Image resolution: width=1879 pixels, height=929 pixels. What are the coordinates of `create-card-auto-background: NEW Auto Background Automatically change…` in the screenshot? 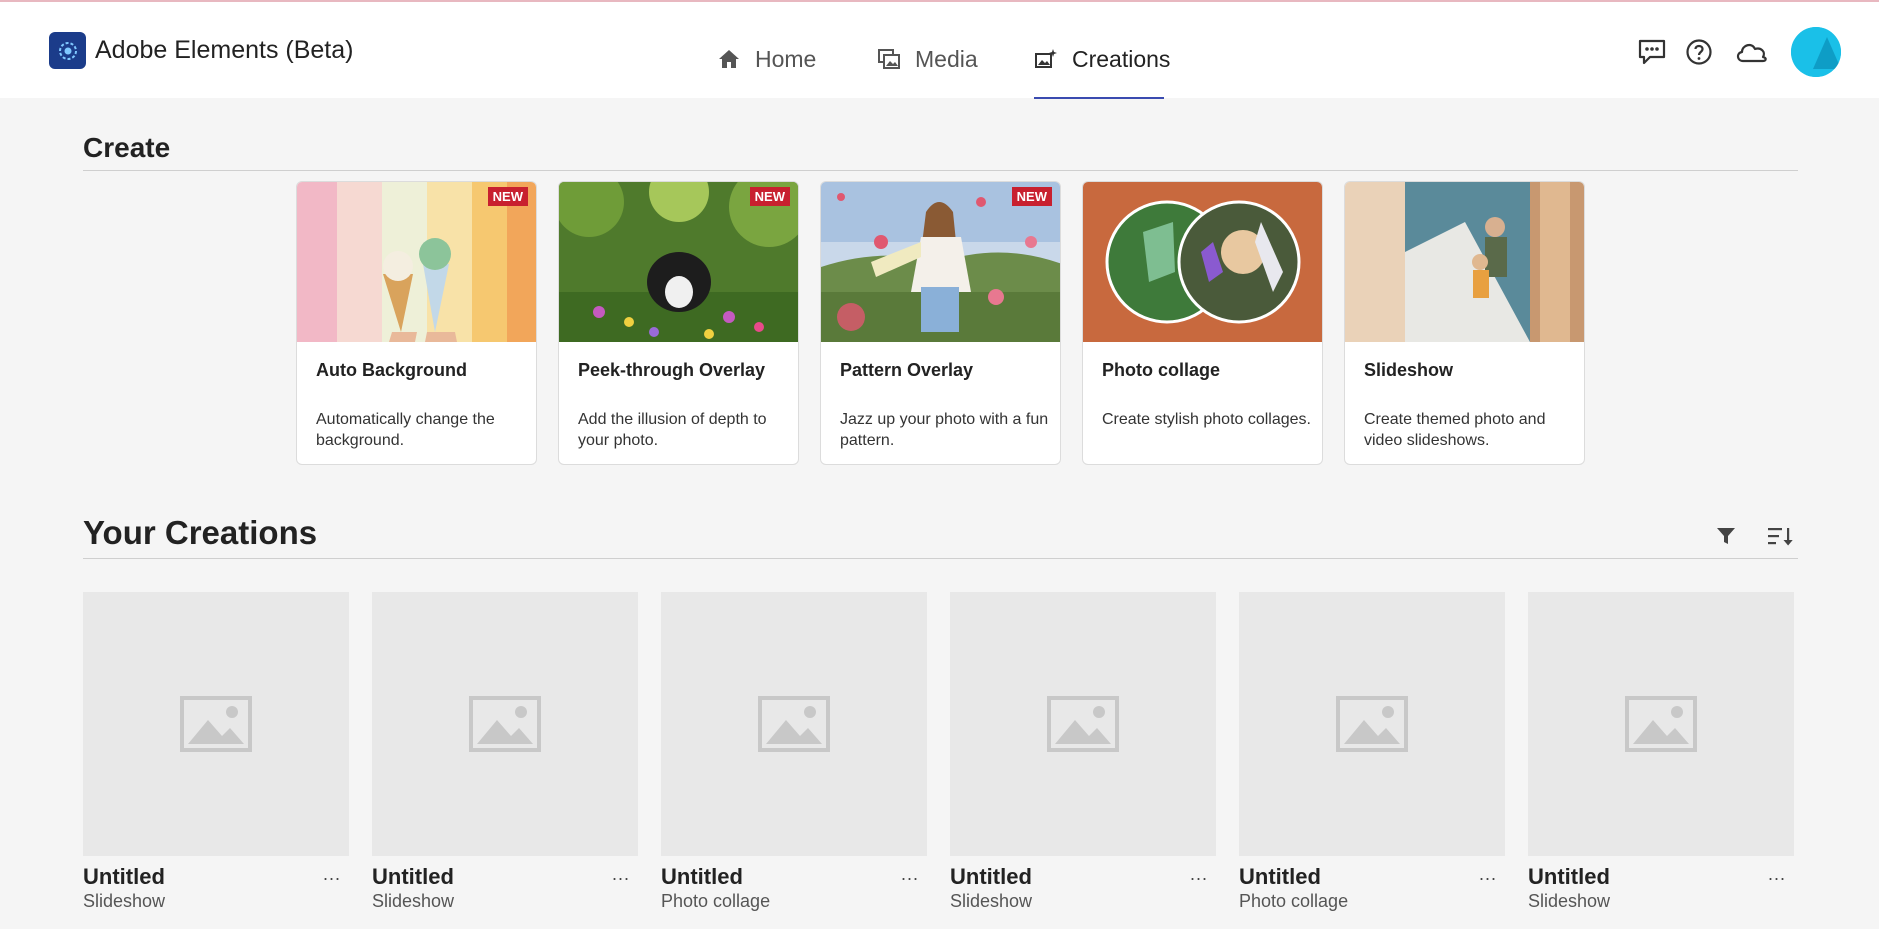 It's located at (416, 323).